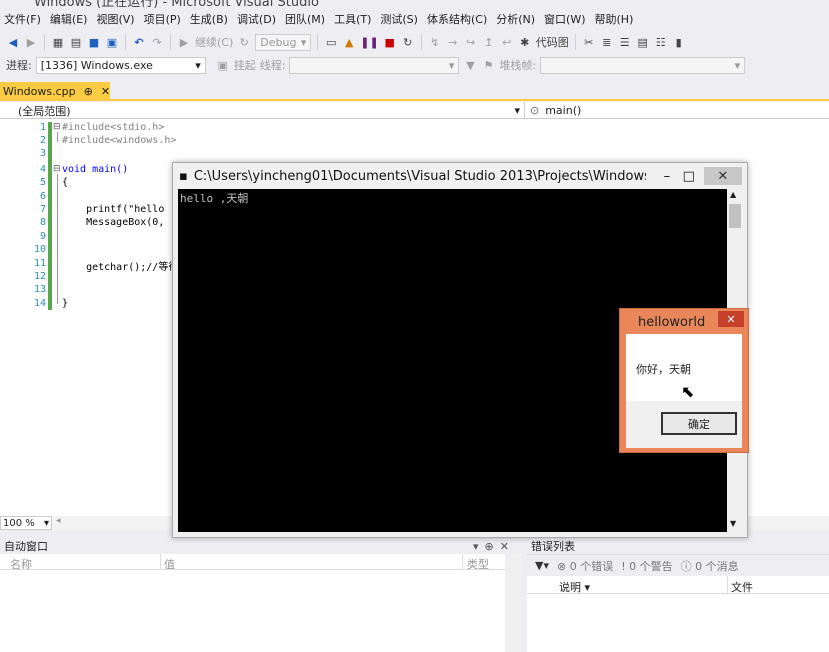 The image size is (829, 652). I want to click on continue-icon: ▶, so click(184, 42).